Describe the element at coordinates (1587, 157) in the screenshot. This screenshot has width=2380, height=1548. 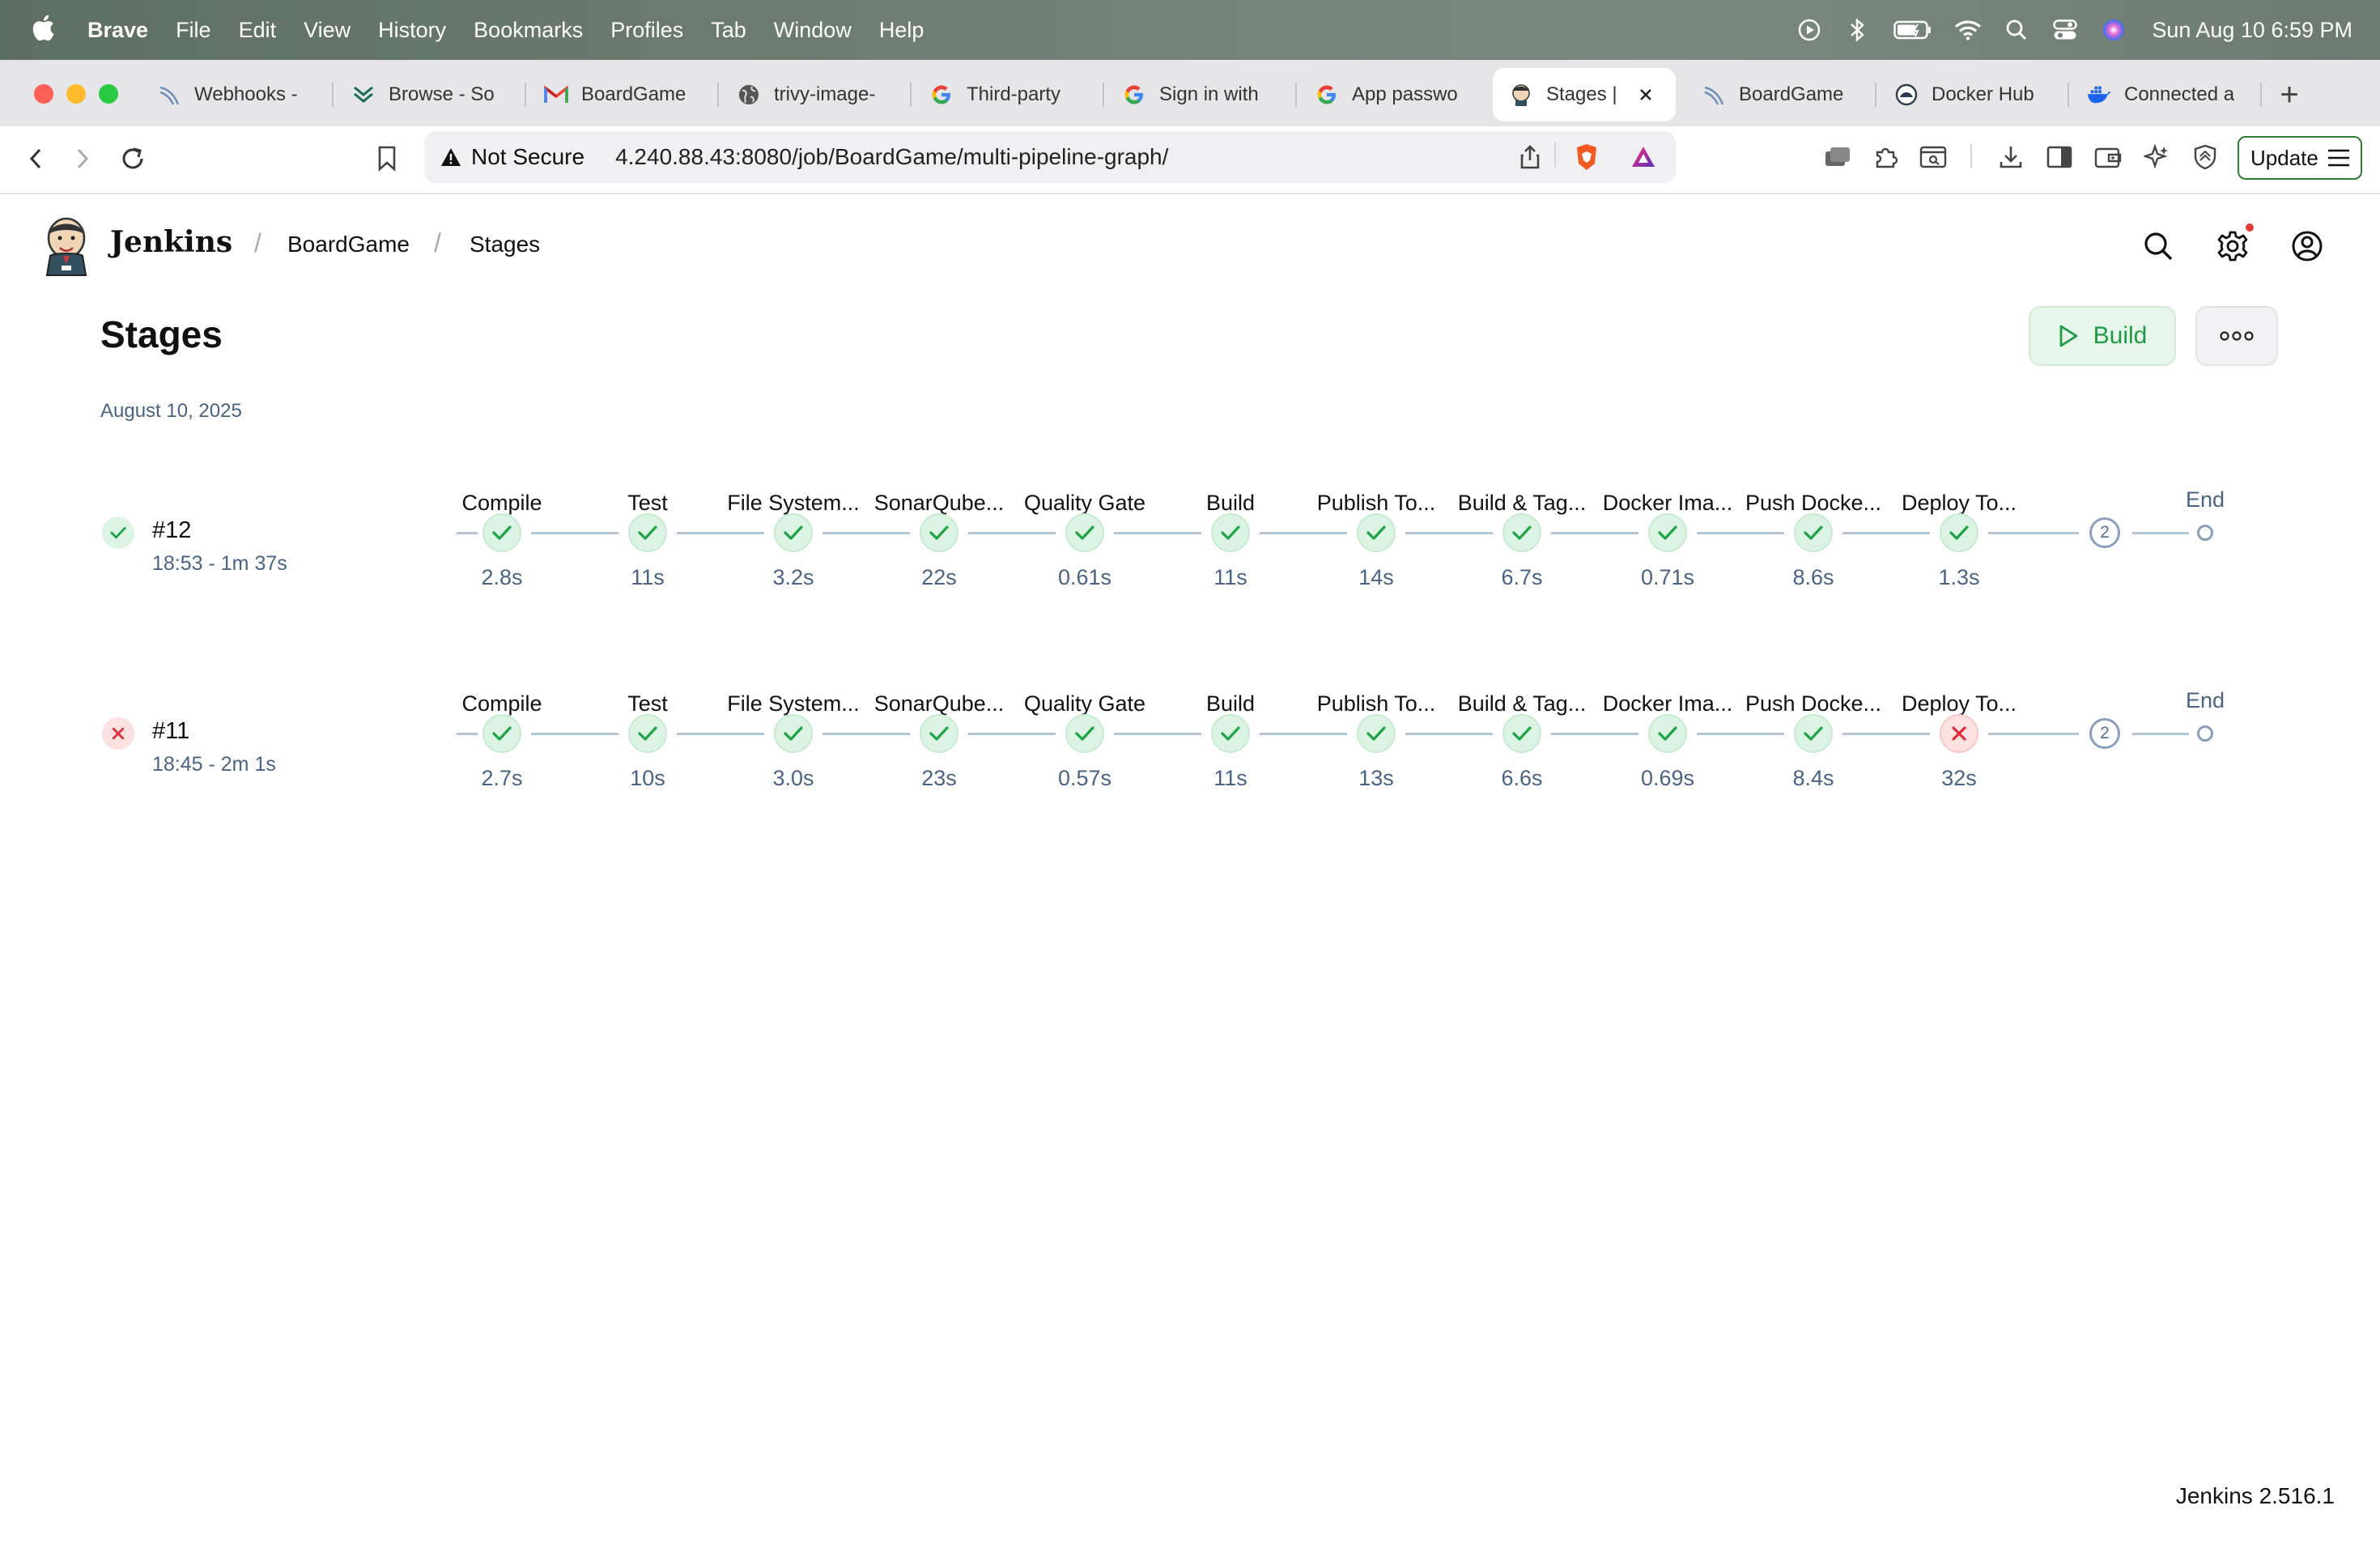
I see `brave-shields-icon` at that location.